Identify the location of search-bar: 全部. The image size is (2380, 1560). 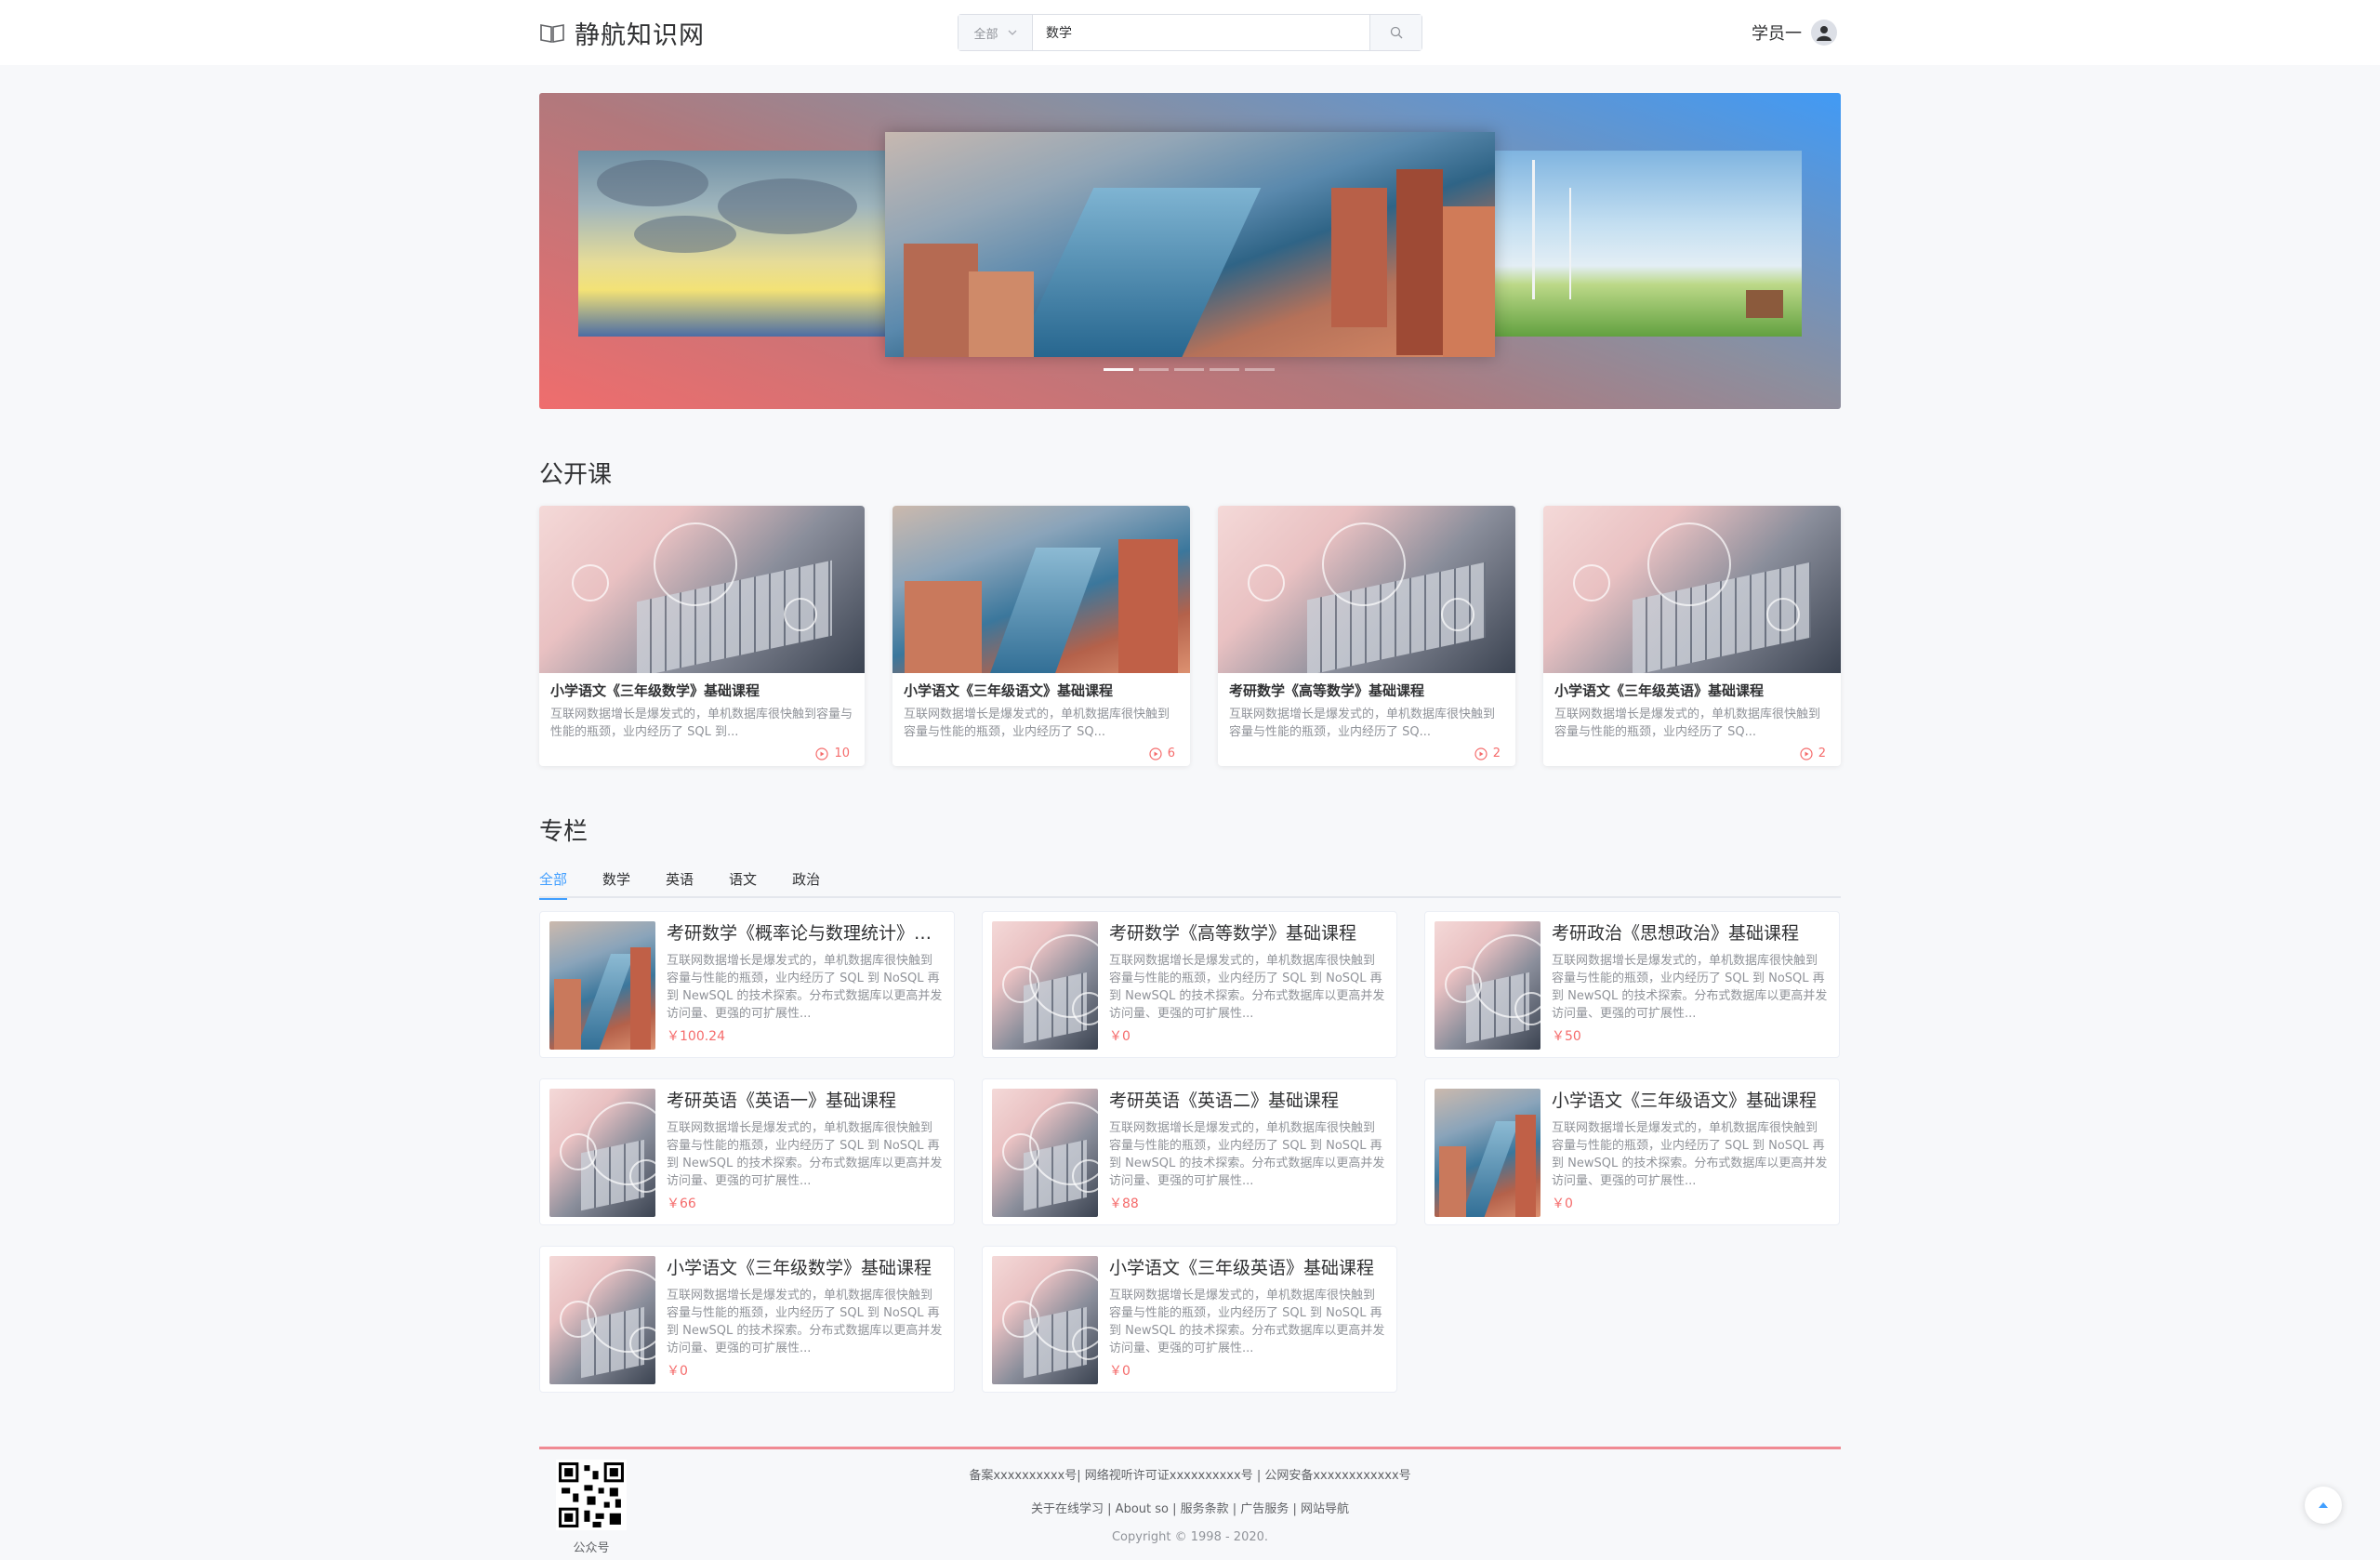
(1190, 32).